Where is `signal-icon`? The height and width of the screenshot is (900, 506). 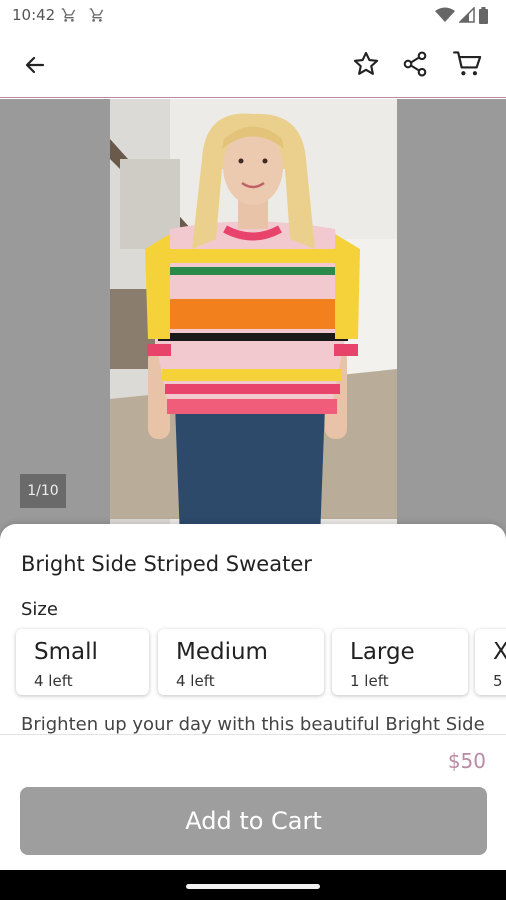 signal-icon is located at coordinates (467, 15).